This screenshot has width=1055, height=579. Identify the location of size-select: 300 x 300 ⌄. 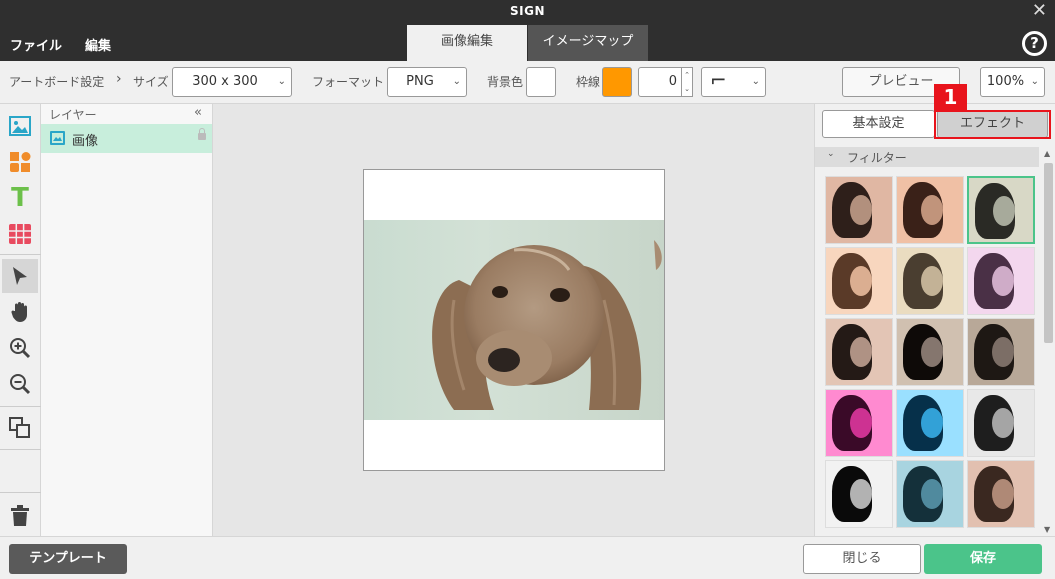
(232, 82).